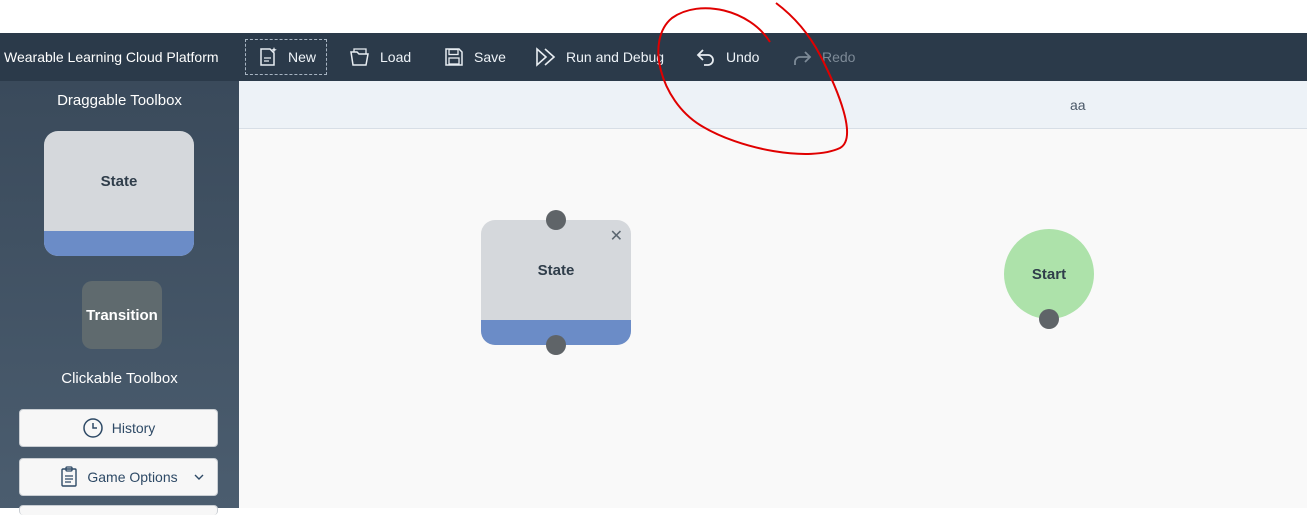 The height and width of the screenshot is (515, 1307). What do you see at coordinates (454, 57) in the screenshot?
I see `save-icon` at bounding box center [454, 57].